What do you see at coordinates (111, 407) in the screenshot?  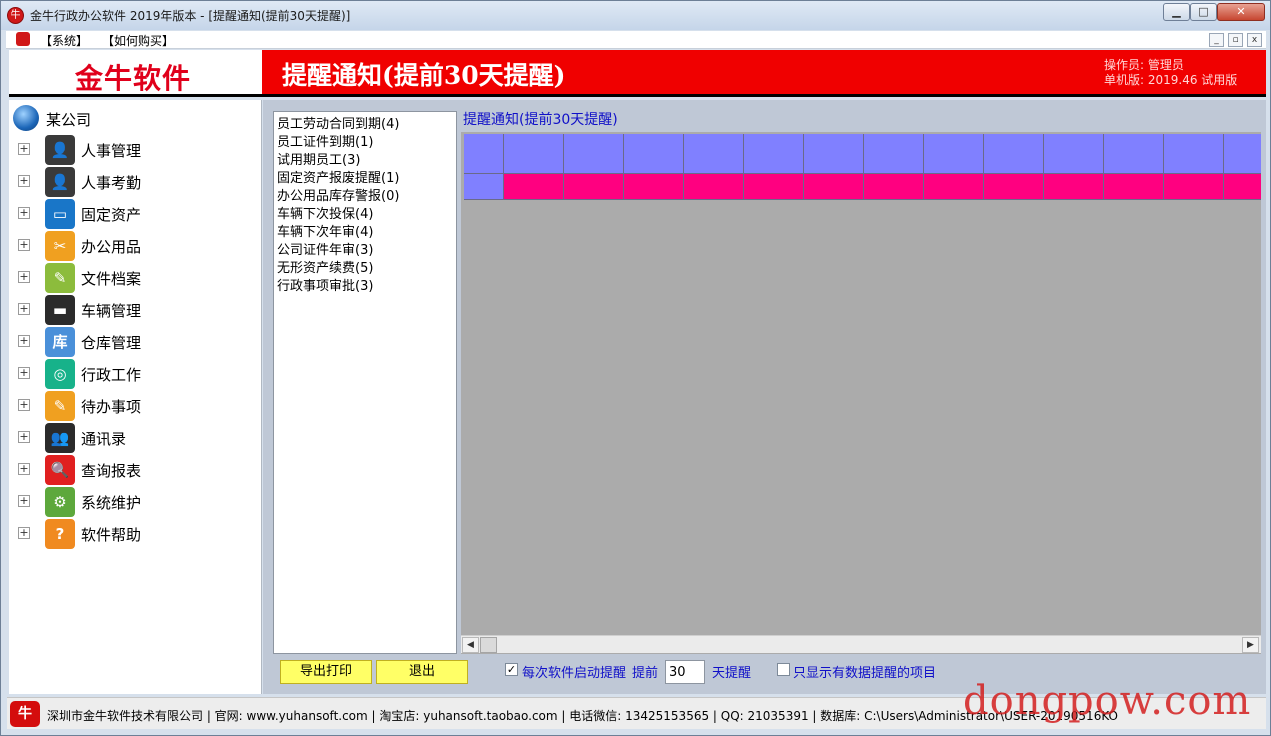 I see `tree-item-label: 待办事项` at bounding box center [111, 407].